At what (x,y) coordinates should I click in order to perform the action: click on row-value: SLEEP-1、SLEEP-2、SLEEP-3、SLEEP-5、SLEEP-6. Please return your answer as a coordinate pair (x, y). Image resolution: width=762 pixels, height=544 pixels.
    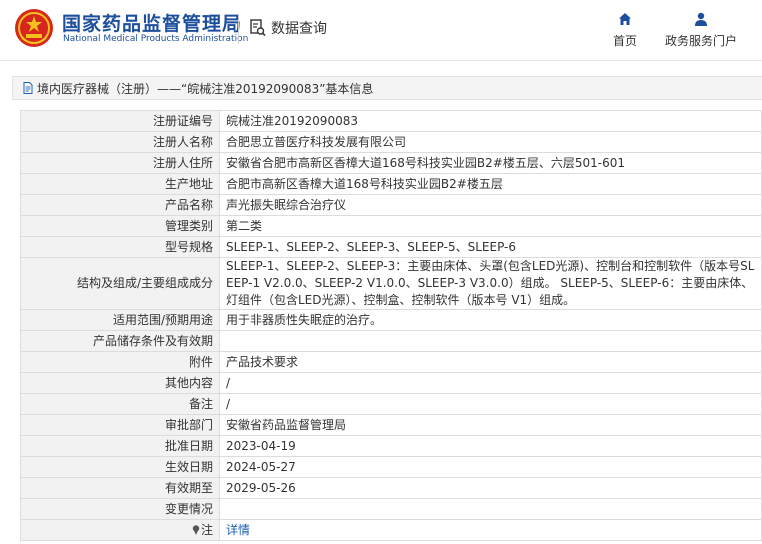
    Looking at the image, I should click on (490, 247).